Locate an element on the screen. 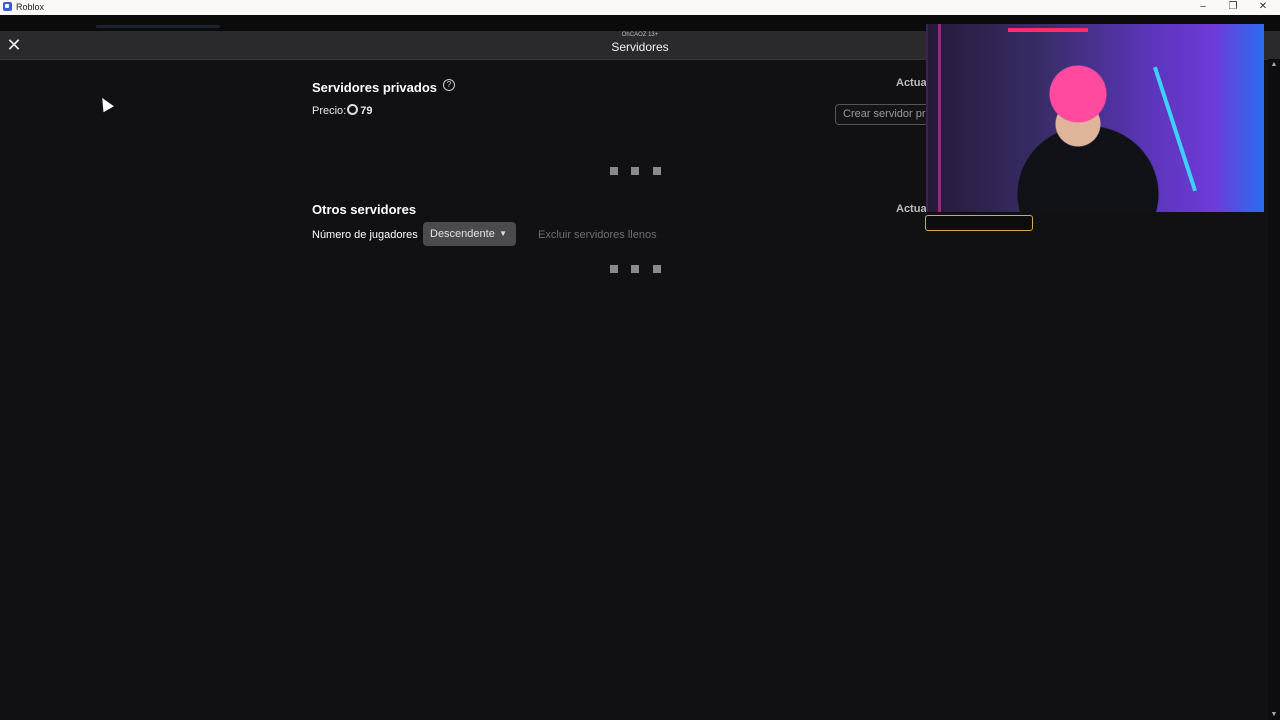 This screenshot has width=1280, height=720. strip-highlight is located at coordinates (158, 26).